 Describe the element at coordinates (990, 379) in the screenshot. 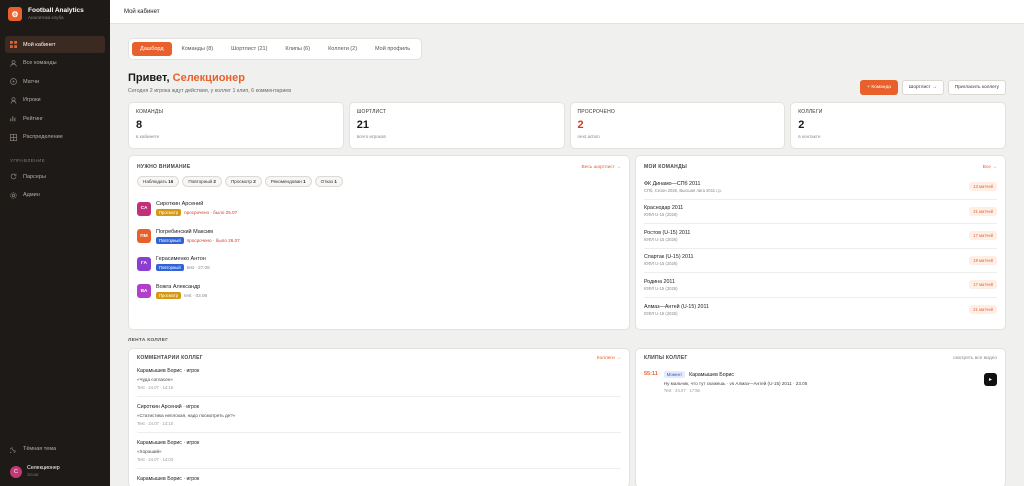

I see `play-button: ▸` at that location.